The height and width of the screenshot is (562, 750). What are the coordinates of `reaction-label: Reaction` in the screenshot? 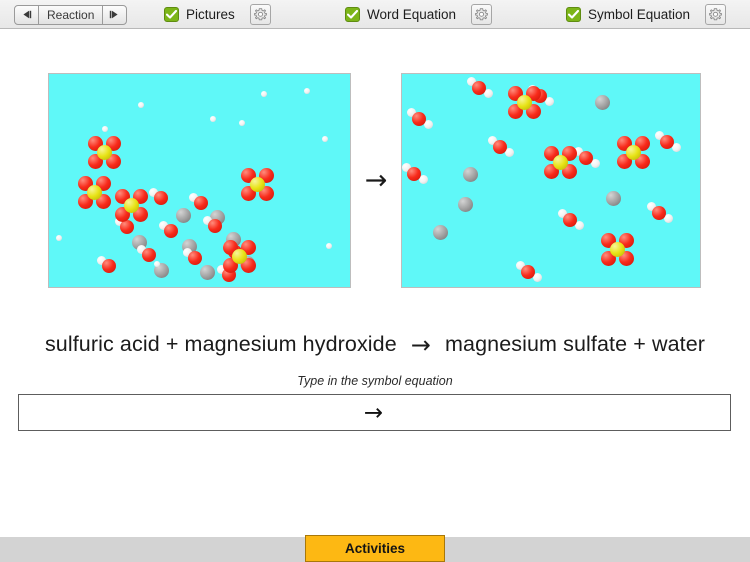 It's located at (71, 14).